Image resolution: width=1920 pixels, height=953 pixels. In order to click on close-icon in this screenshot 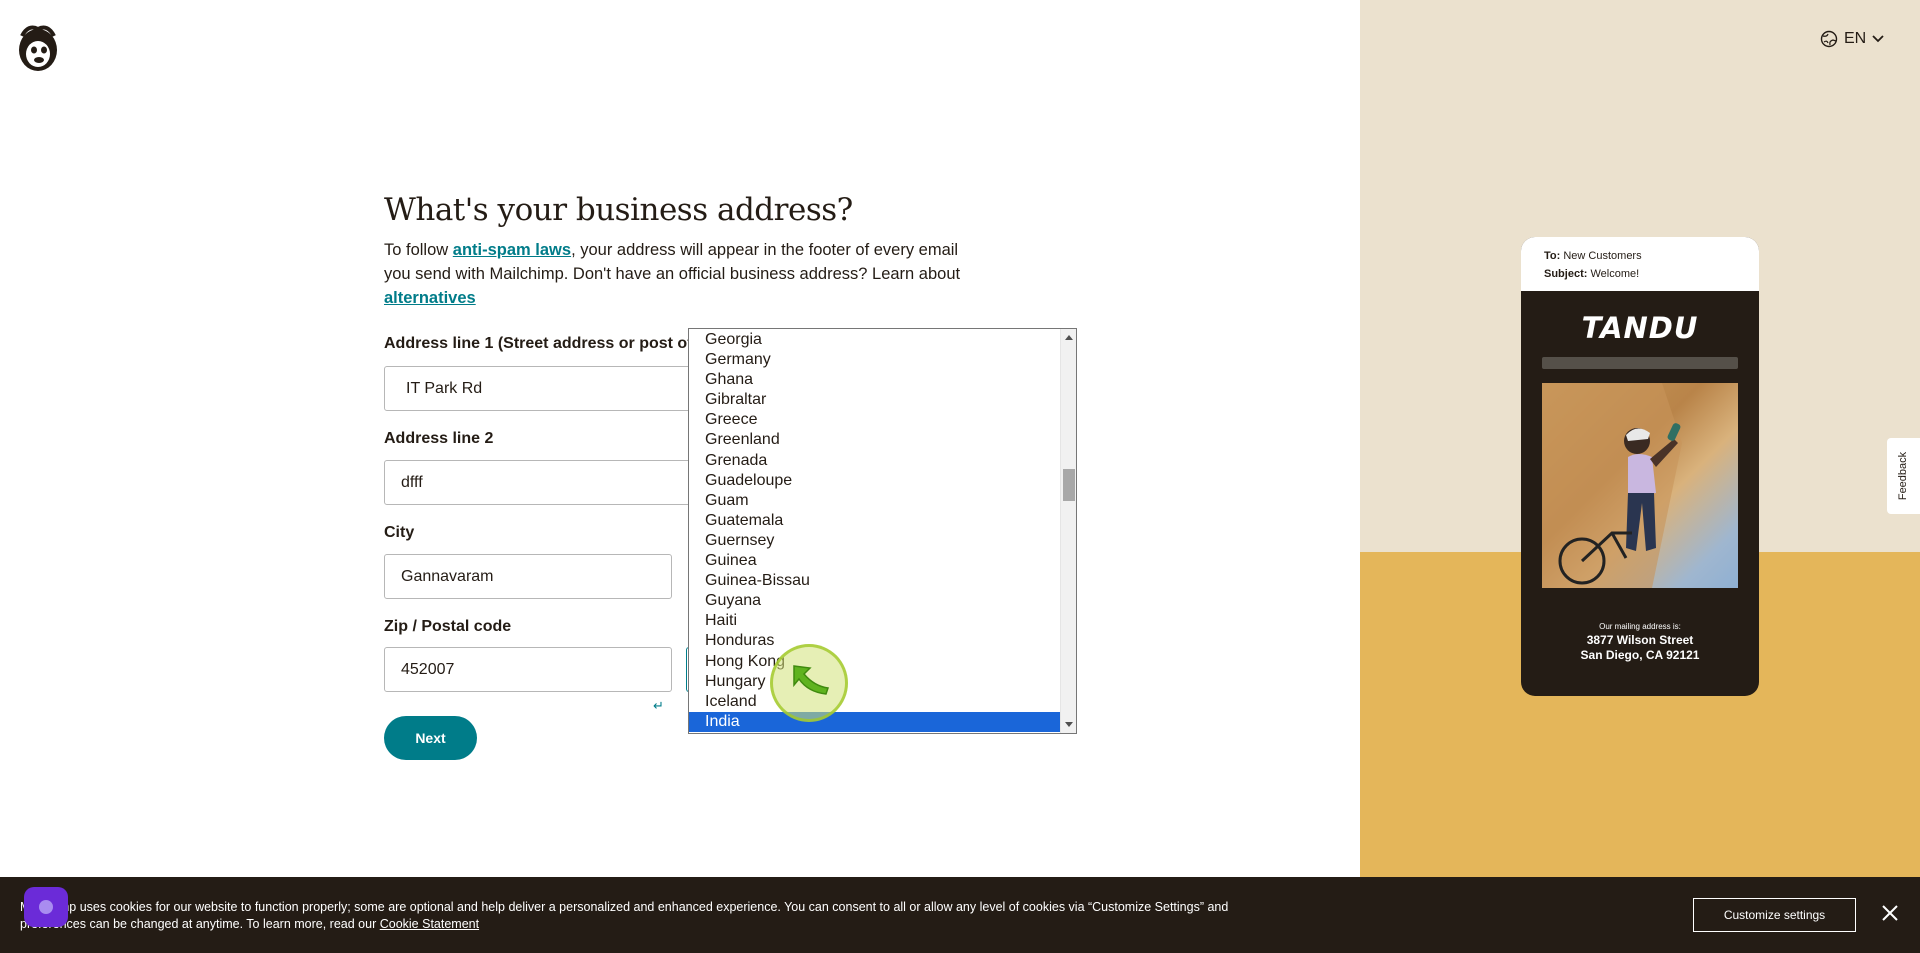, I will do `click(1890, 913)`.